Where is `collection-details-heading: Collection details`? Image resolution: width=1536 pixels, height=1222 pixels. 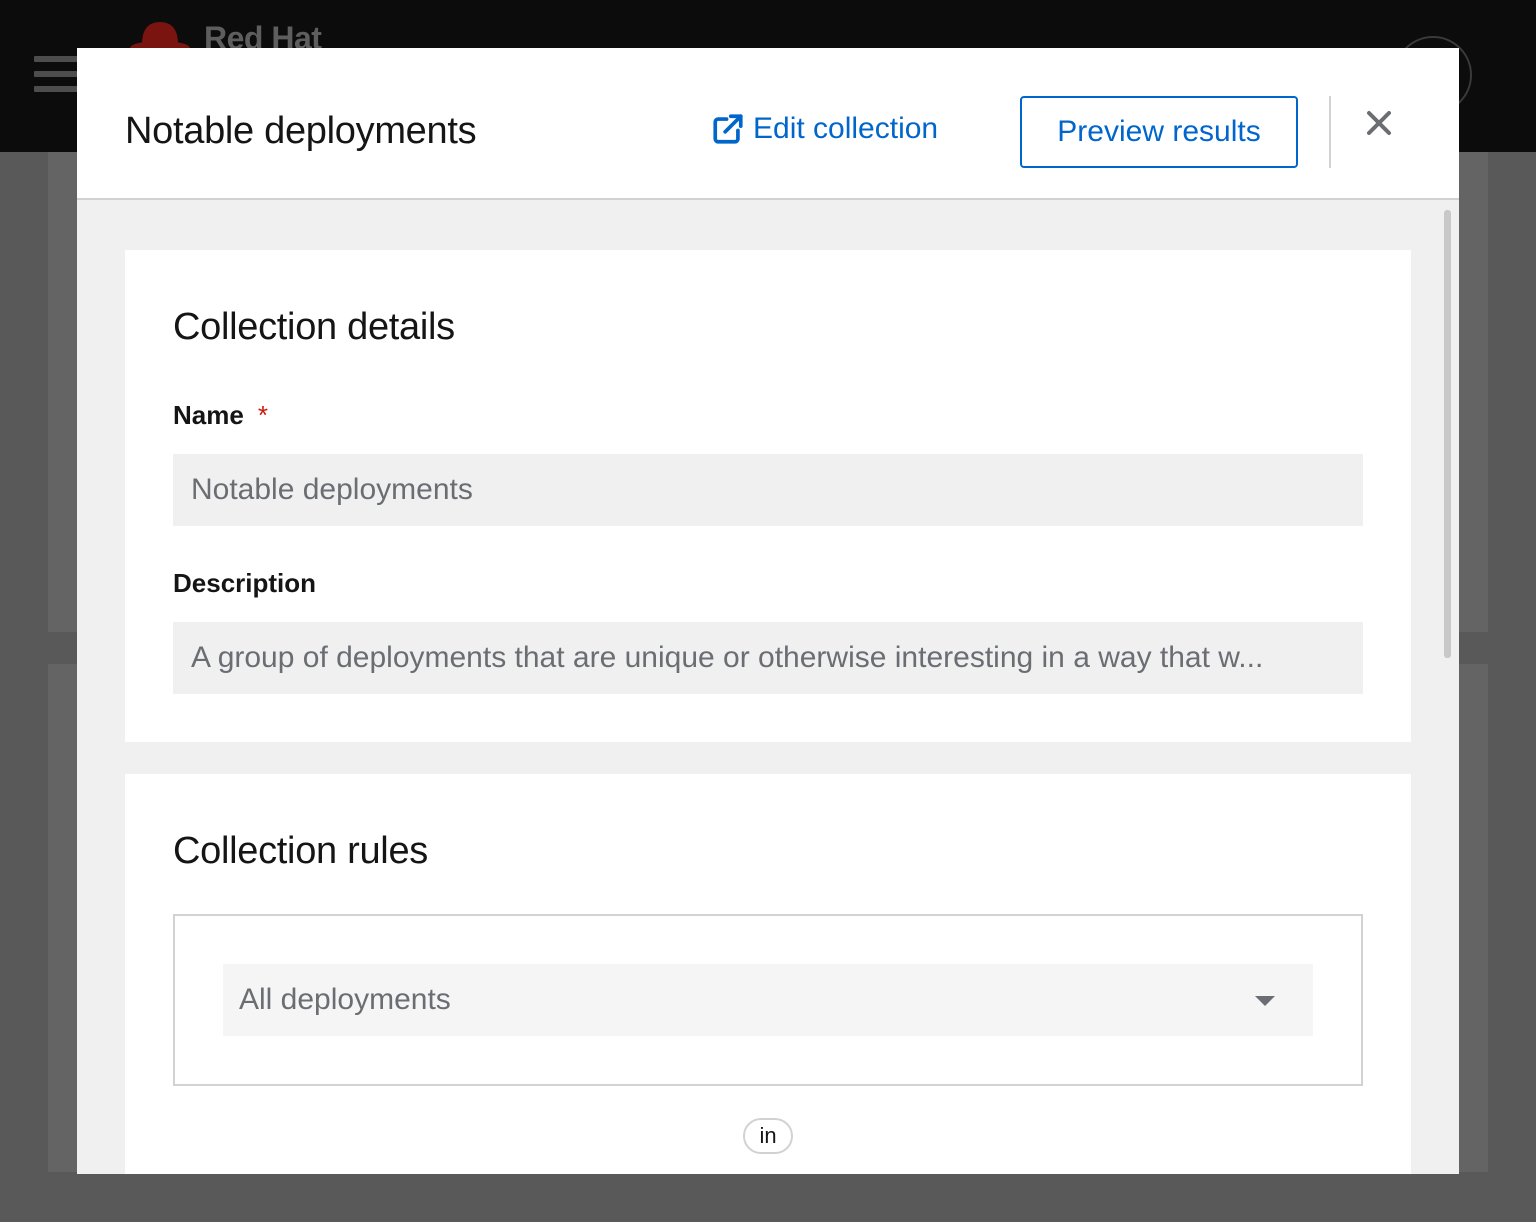
collection-details-heading: Collection details is located at coordinates (314, 327).